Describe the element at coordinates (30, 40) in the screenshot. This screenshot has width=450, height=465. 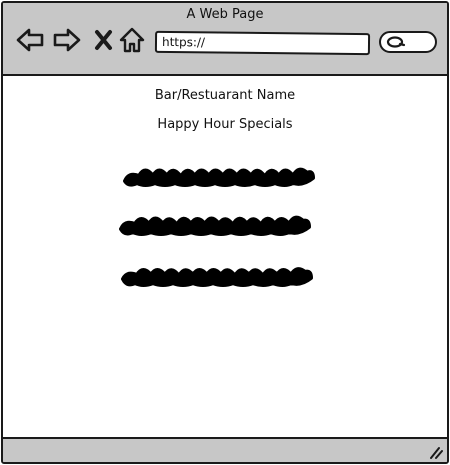
I see `back-arrow-icon` at that location.